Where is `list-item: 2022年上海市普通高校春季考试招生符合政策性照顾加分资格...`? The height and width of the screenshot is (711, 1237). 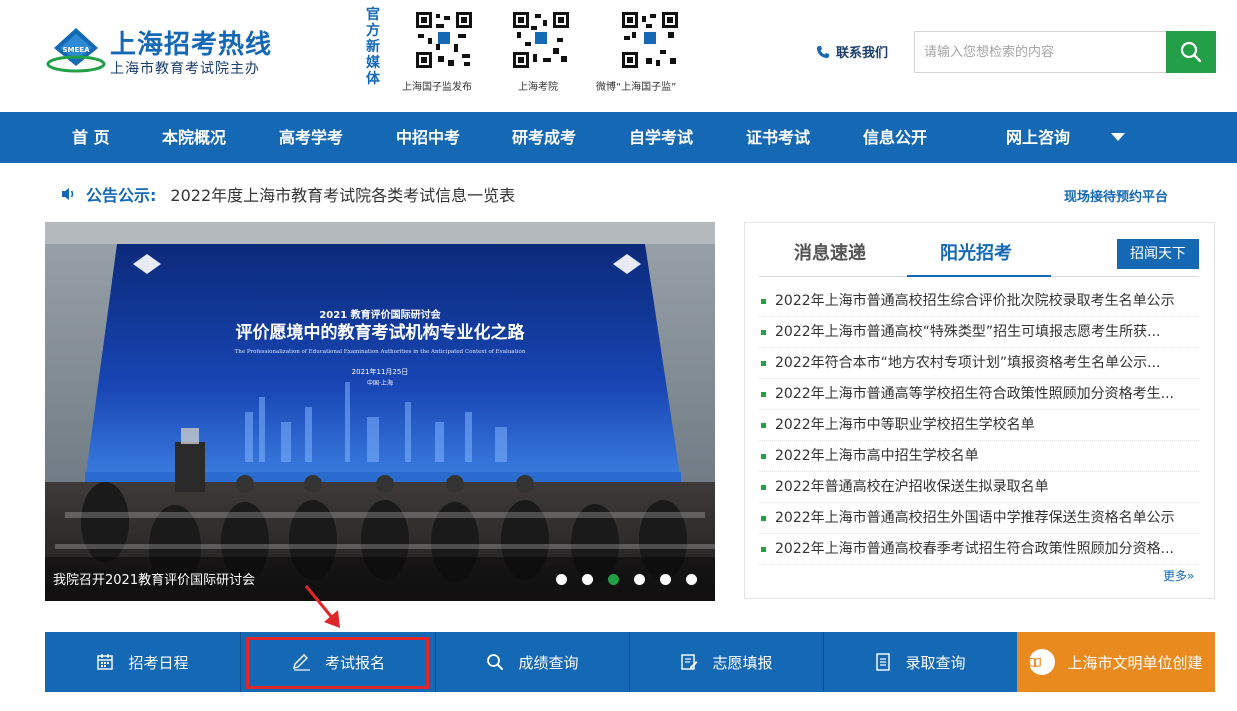 list-item: 2022年上海市普通高校春季考试招生符合政策性照顾加分资格... is located at coordinates (979, 549).